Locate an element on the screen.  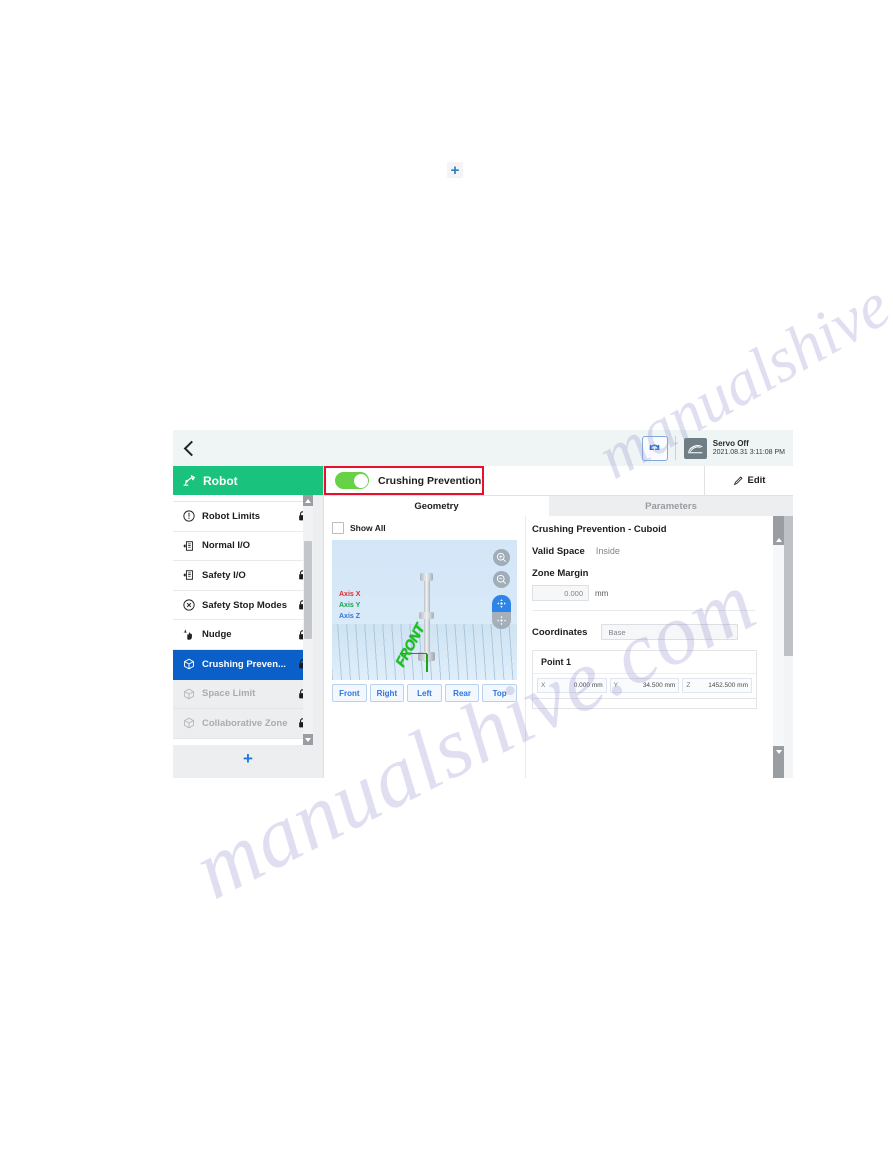
coordinates-row: Coordinates Base is located at coordinates (646, 632).